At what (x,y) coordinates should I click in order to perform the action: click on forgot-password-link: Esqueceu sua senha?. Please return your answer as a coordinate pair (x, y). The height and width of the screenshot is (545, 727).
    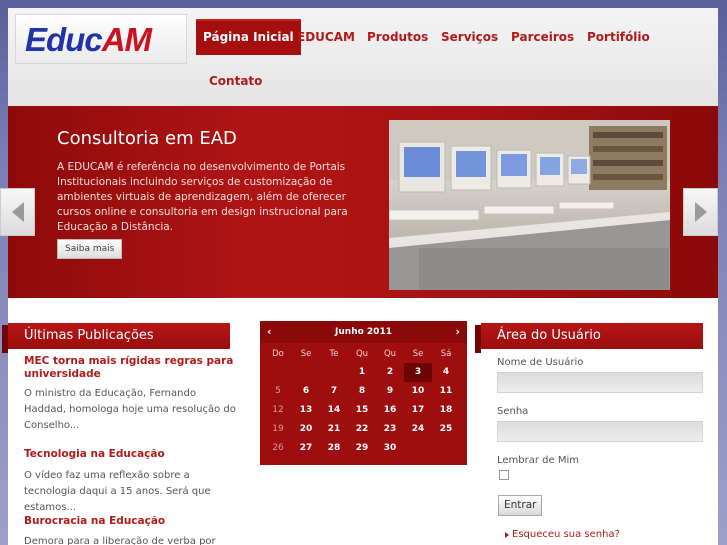
    Looking at the image, I should click on (566, 534).